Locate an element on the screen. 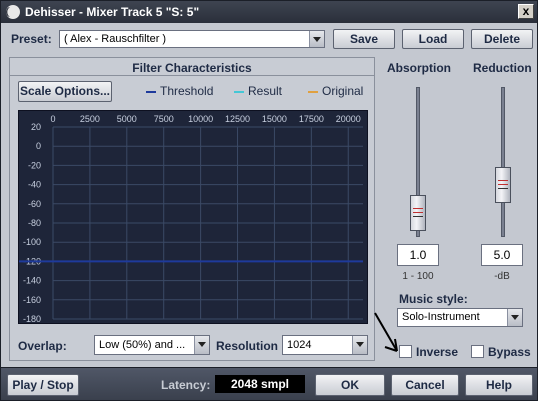 This screenshot has width=538, height=401. y-tick-label: -40 is located at coordinates (34, 185).